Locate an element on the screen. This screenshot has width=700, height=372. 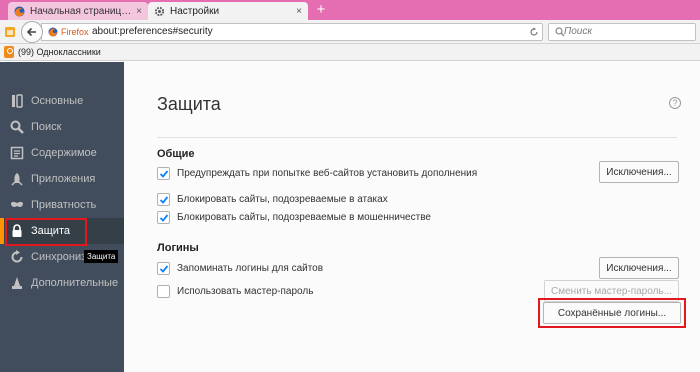
tab-settings: Настройки × is located at coordinates (228, 11).